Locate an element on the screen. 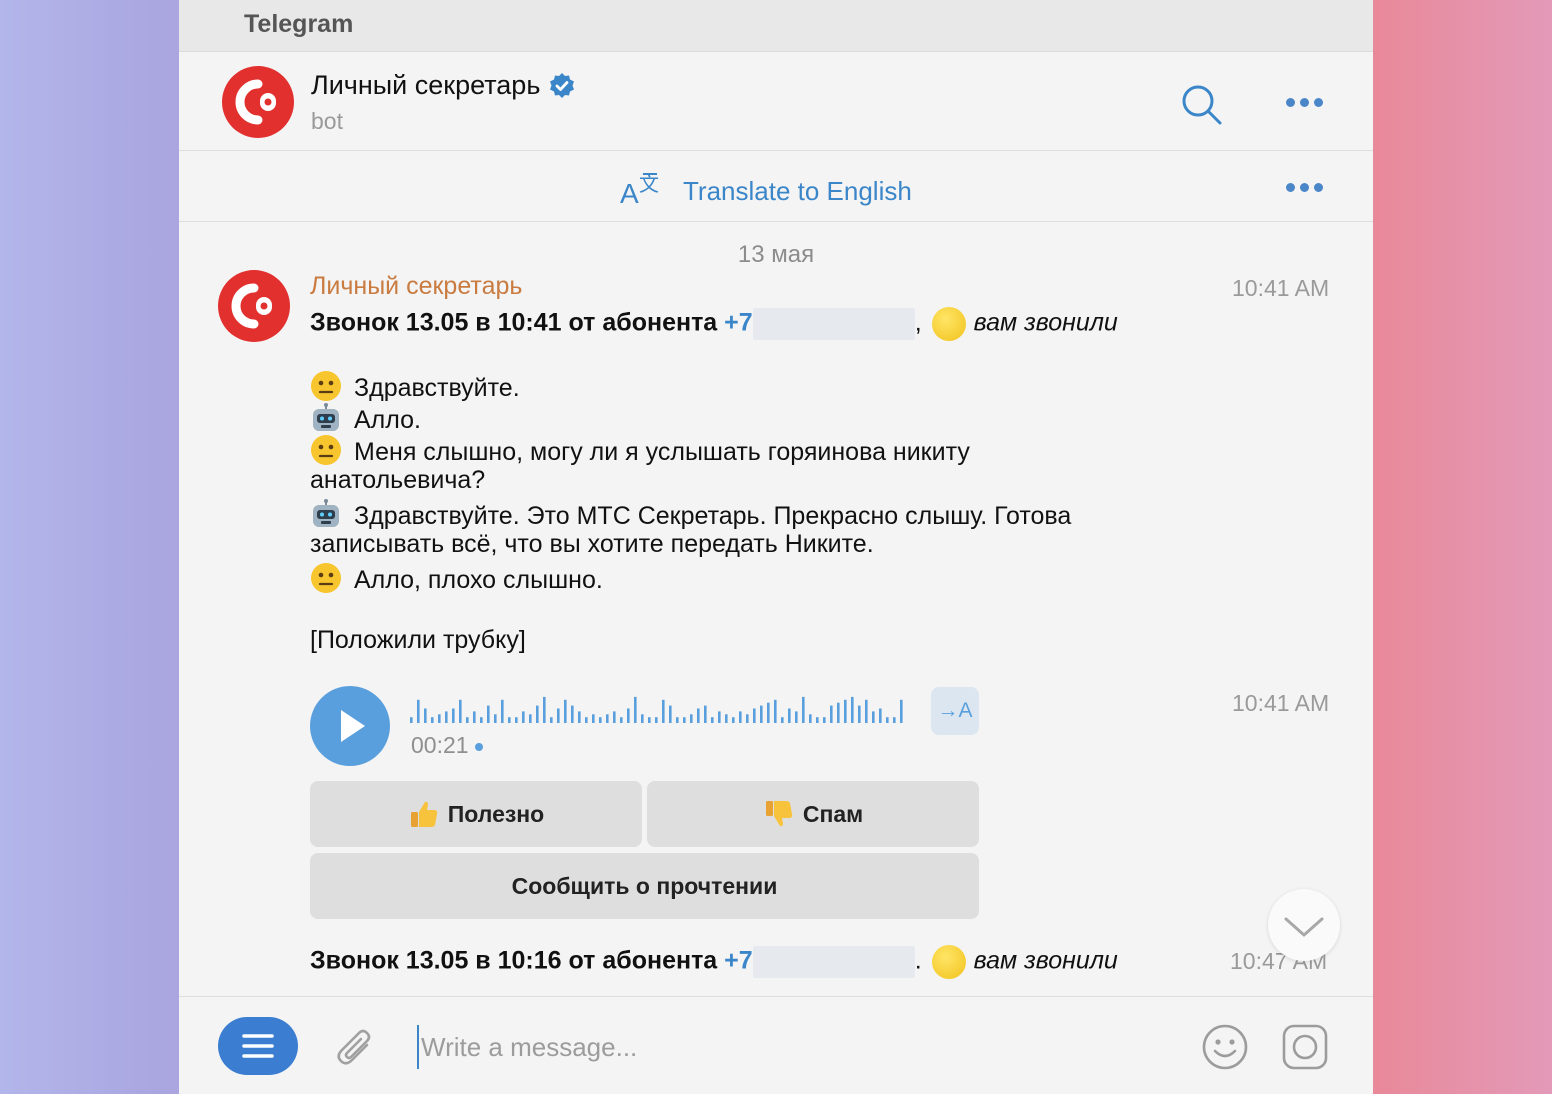 The height and width of the screenshot is (1094, 1552). bot-menu-button is located at coordinates (258, 1046).